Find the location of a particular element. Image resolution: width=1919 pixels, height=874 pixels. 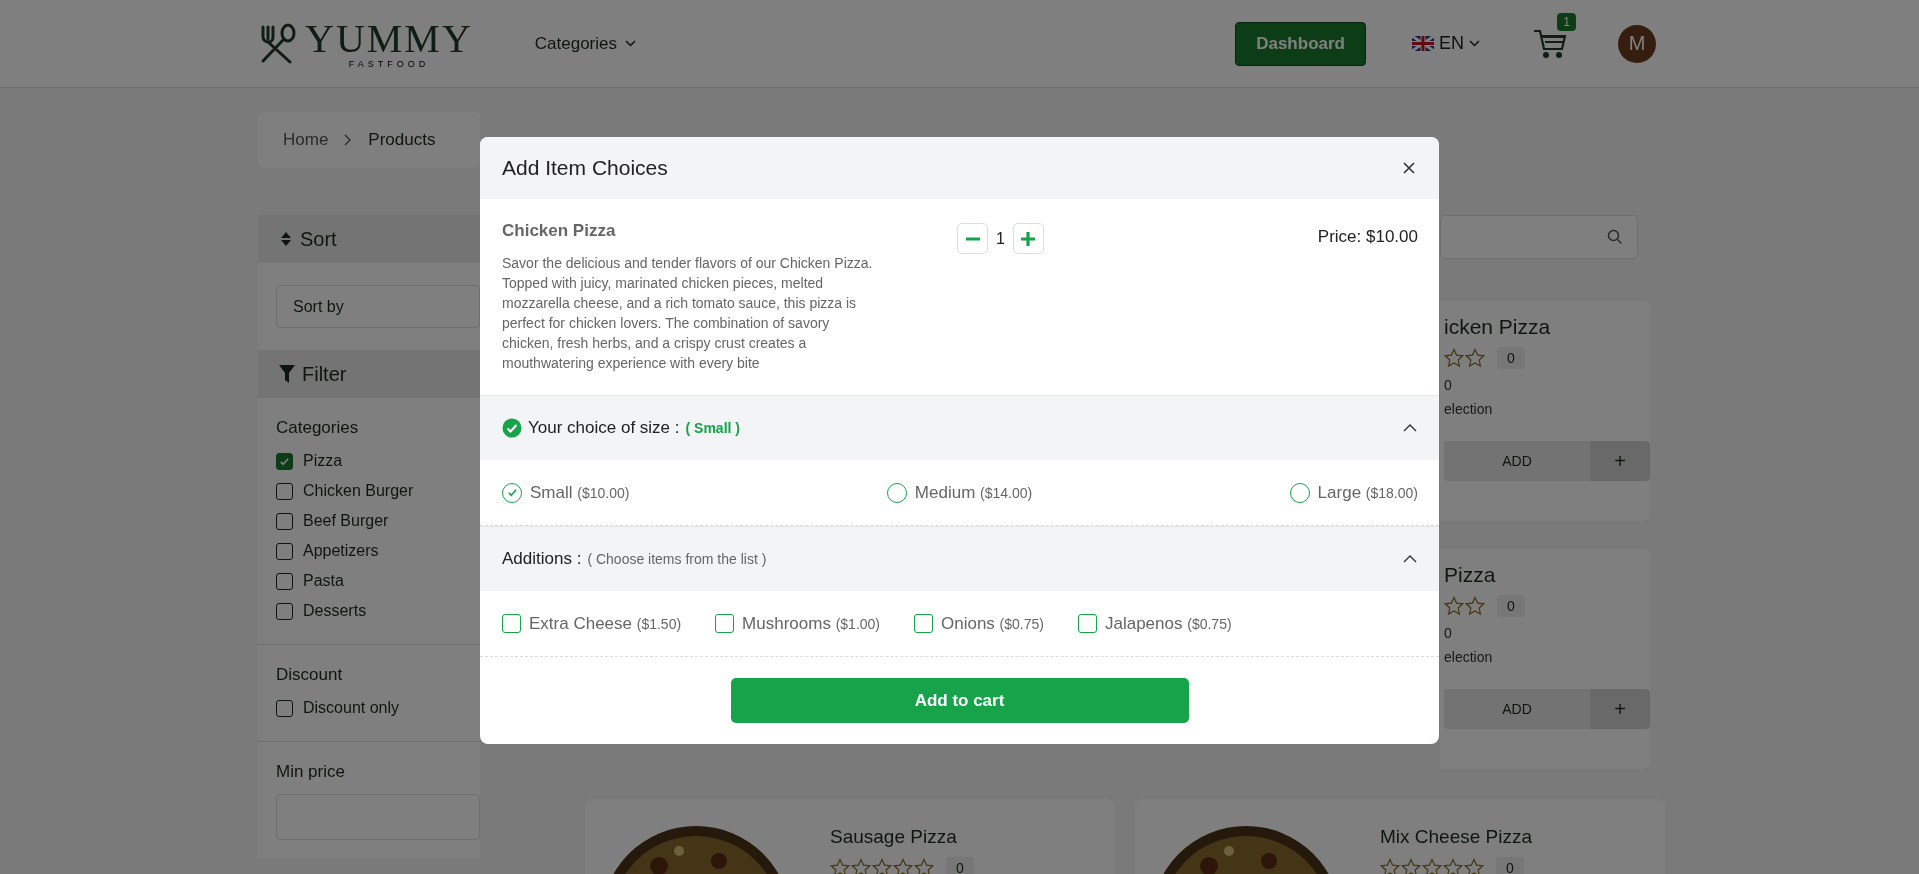

section-title: Additions : is located at coordinates (542, 559).